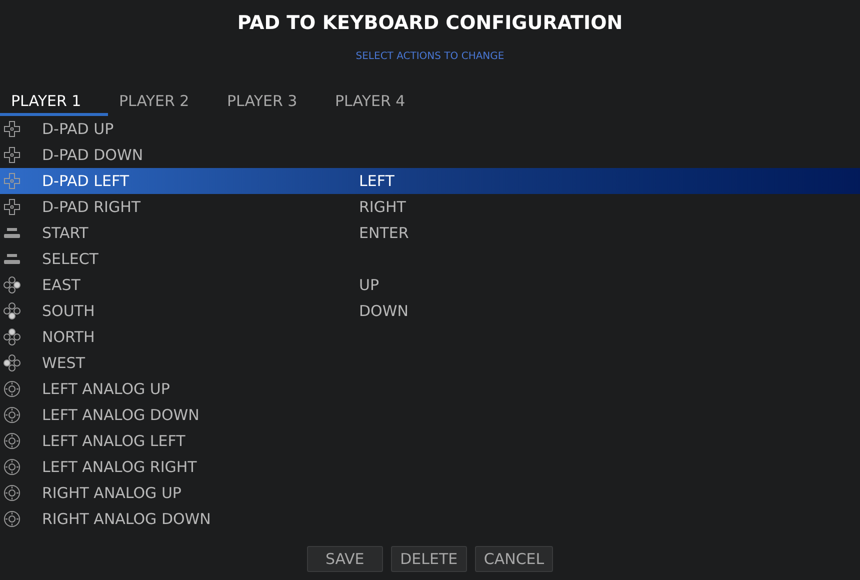 This screenshot has width=860, height=580. Describe the element at coordinates (54, 103) in the screenshot. I see `player-tab: PLAYER 1` at that location.